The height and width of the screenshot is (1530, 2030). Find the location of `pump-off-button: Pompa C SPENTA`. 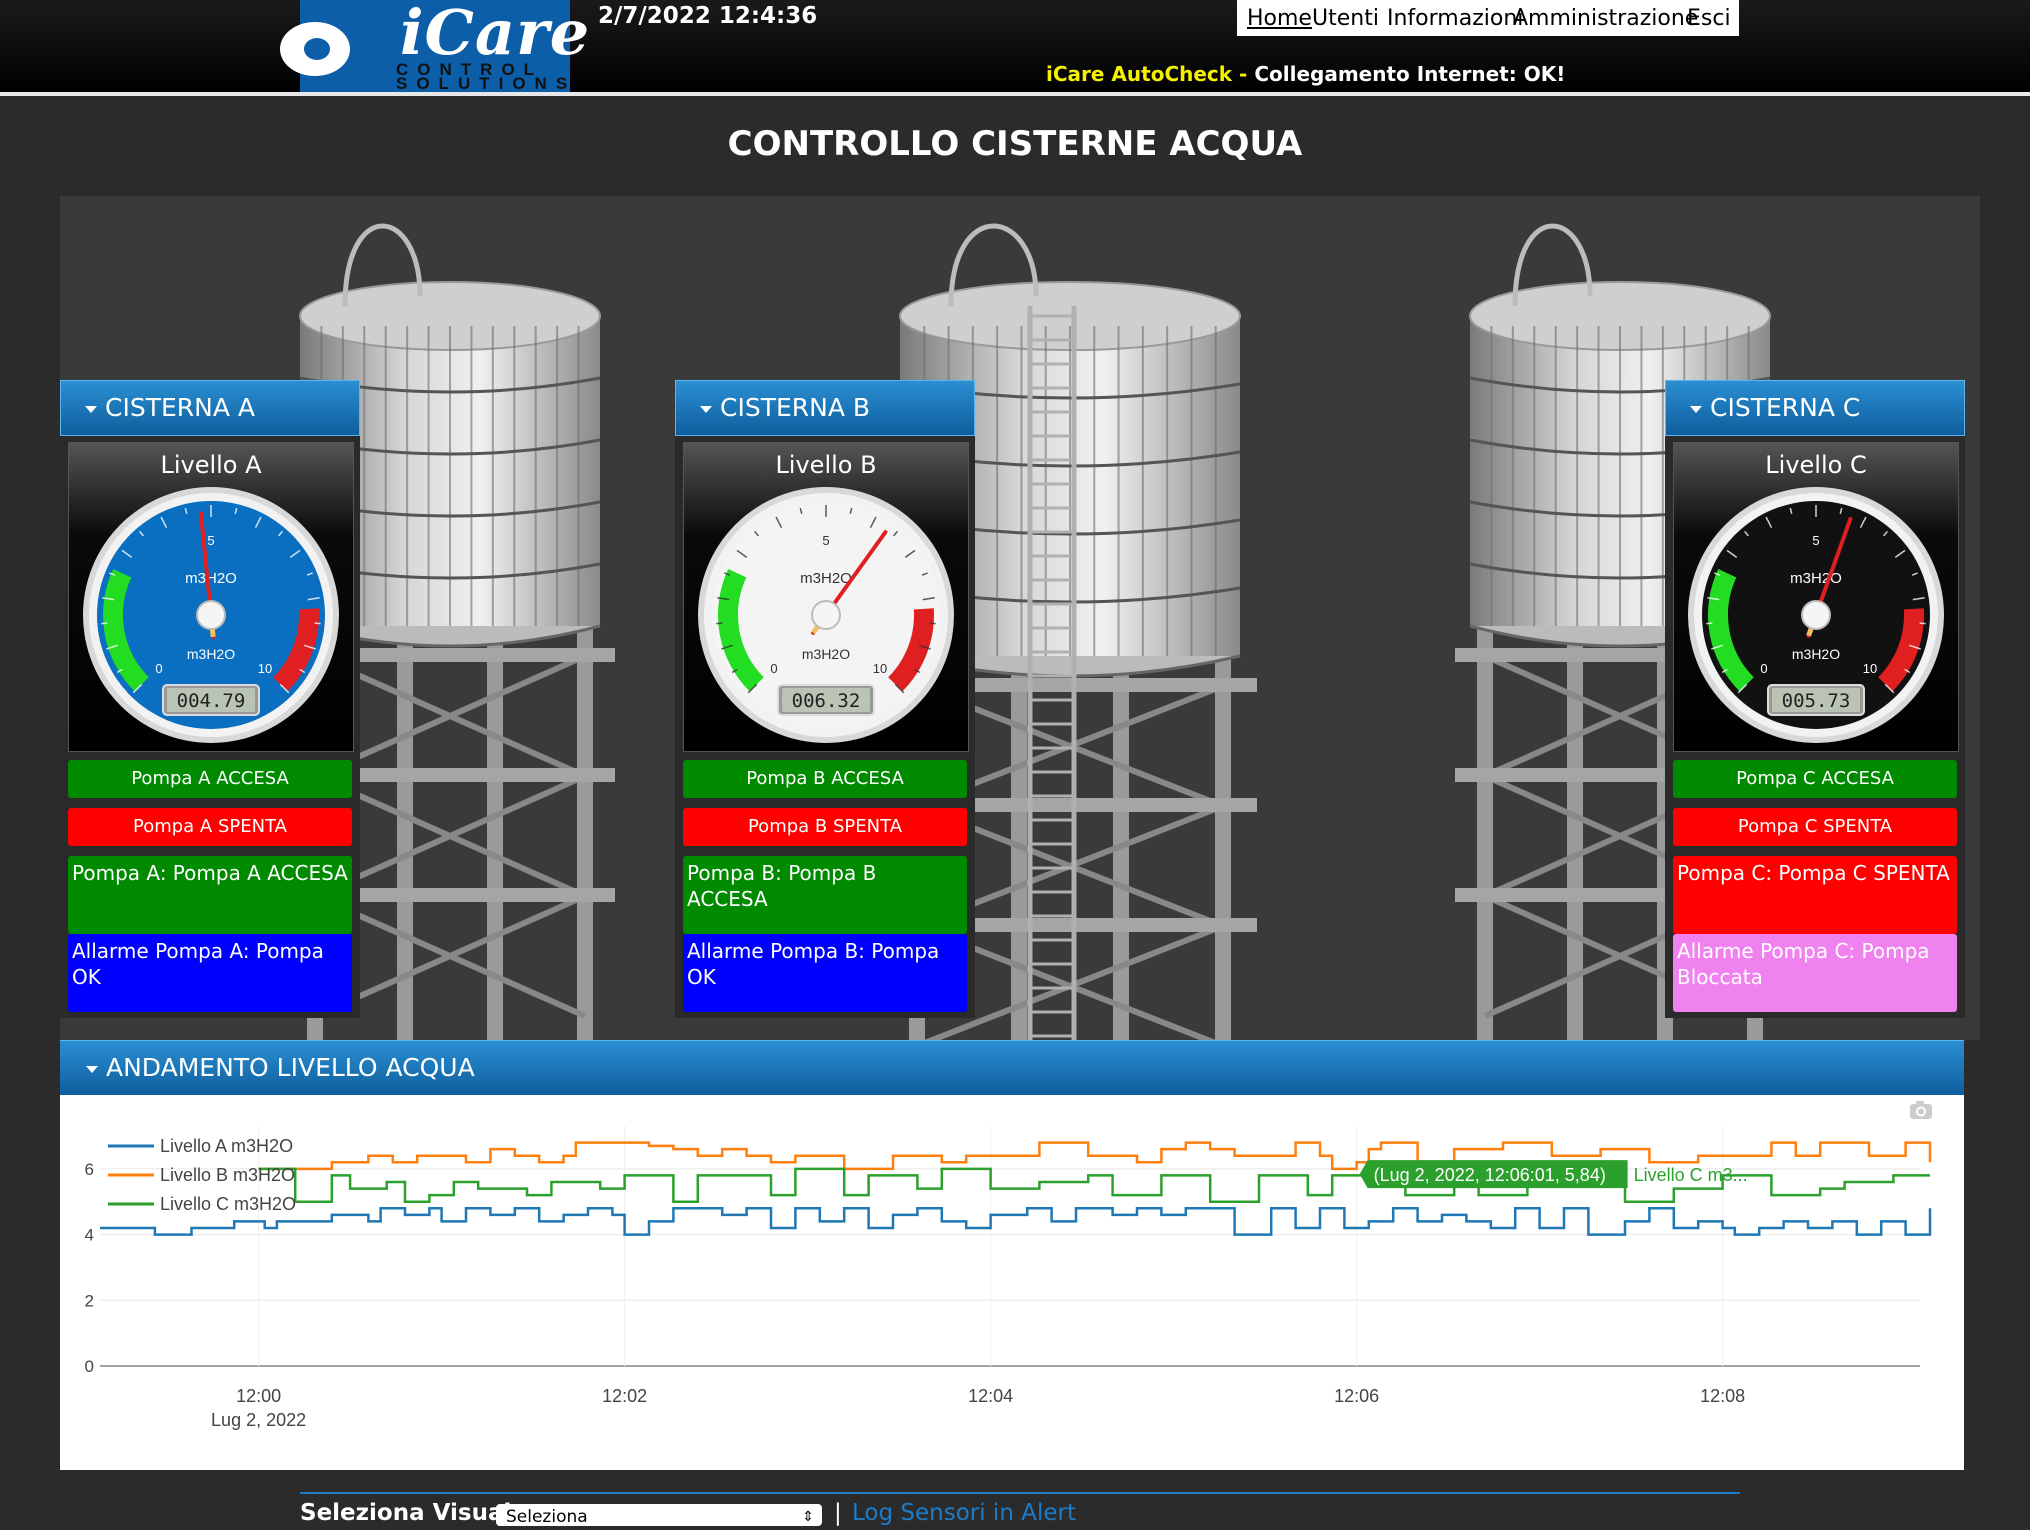

pump-off-button: Pompa C SPENTA is located at coordinates (1815, 827).